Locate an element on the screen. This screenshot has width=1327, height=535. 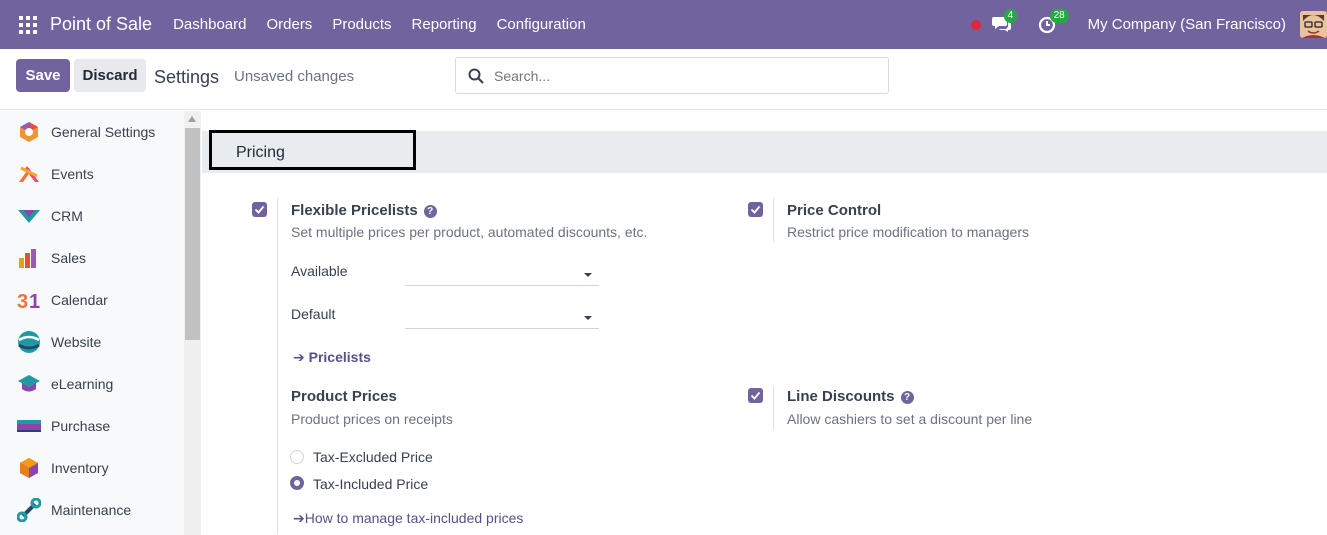
default-label: Default is located at coordinates (313, 314).